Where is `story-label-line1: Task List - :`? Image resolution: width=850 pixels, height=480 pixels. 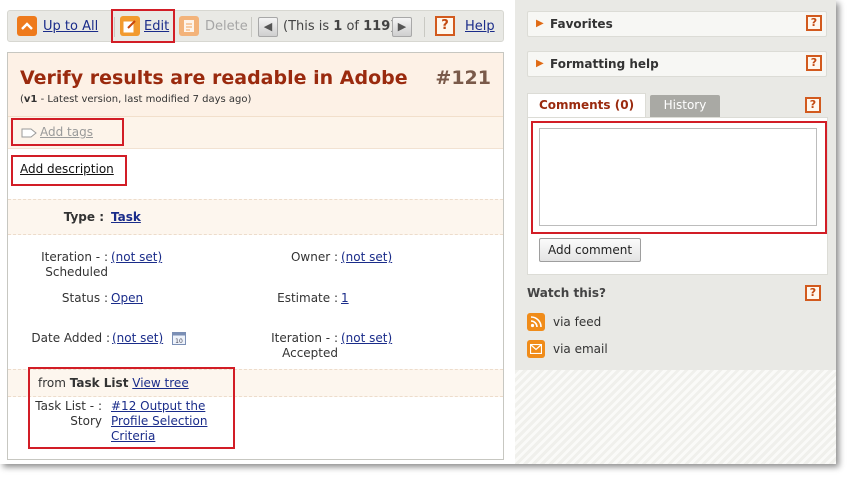 story-label-line1: Task List - : is located at coordinates (68, 406).